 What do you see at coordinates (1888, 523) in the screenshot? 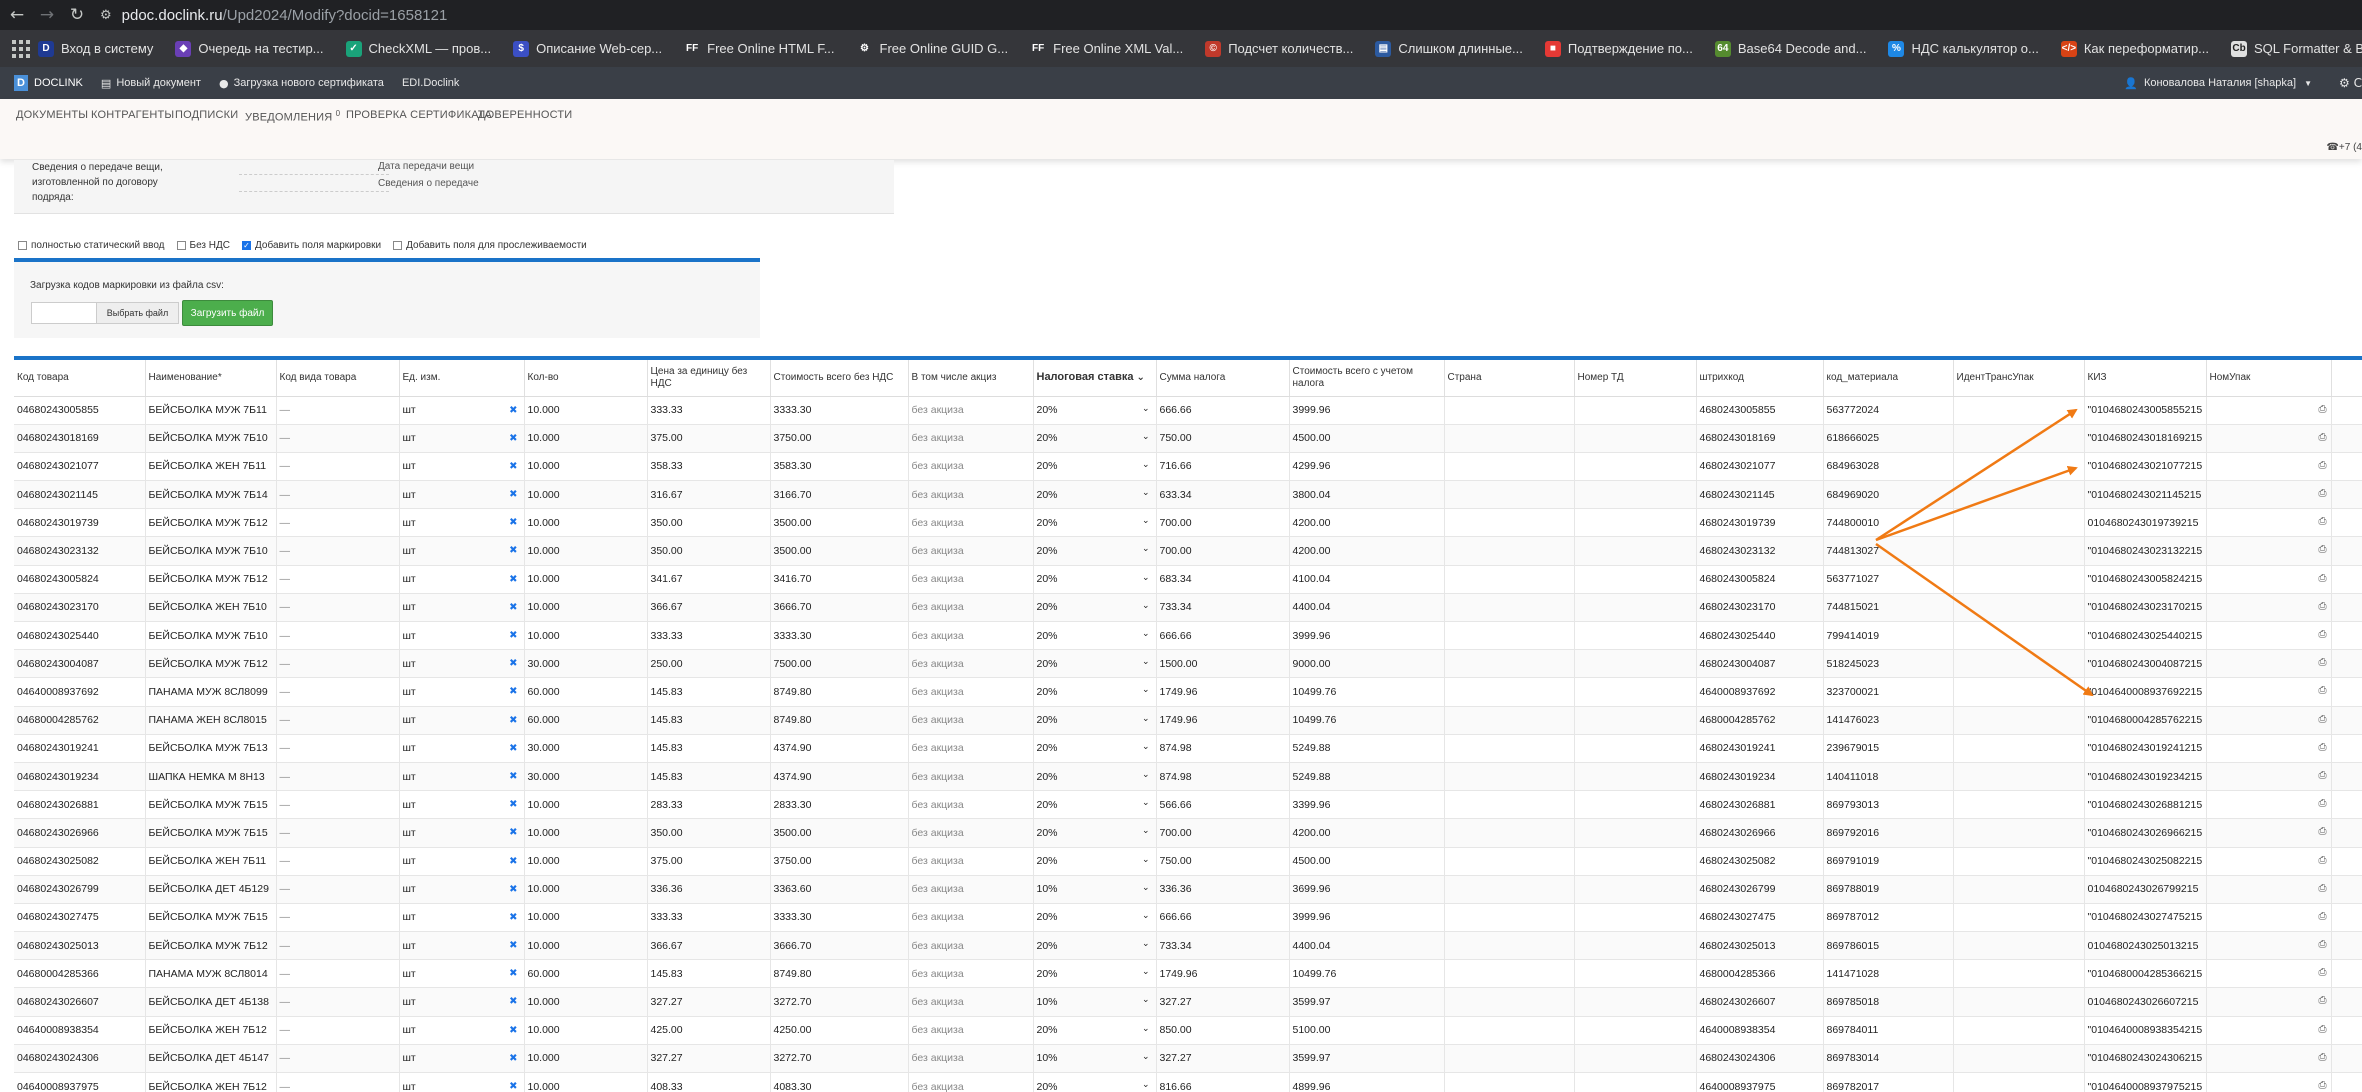
I see `table-cell: 744800010` at bounding box center [1888, 523].